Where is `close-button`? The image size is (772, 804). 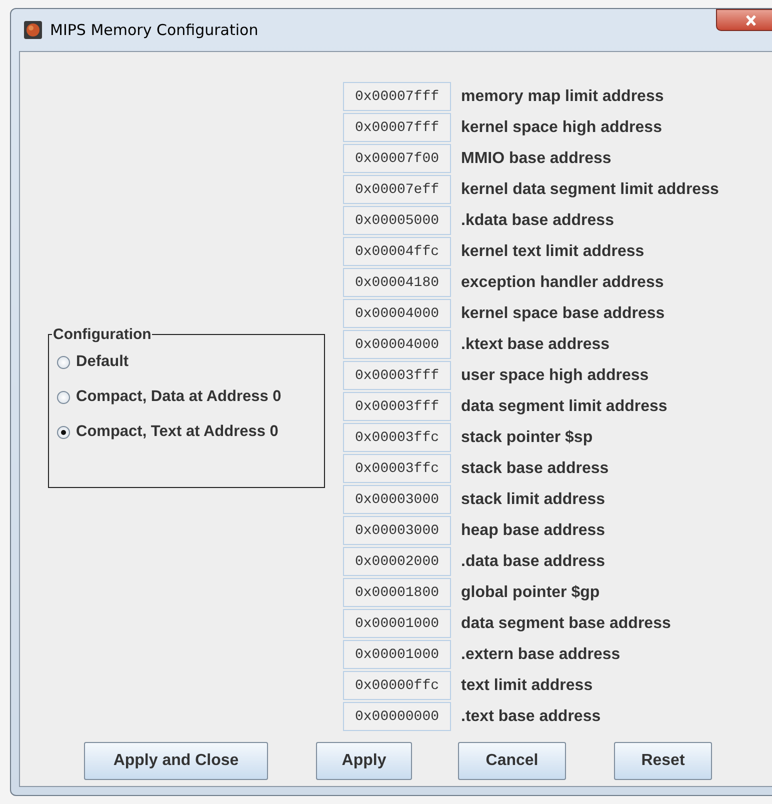 close-button is located at coordinates (744, 20).